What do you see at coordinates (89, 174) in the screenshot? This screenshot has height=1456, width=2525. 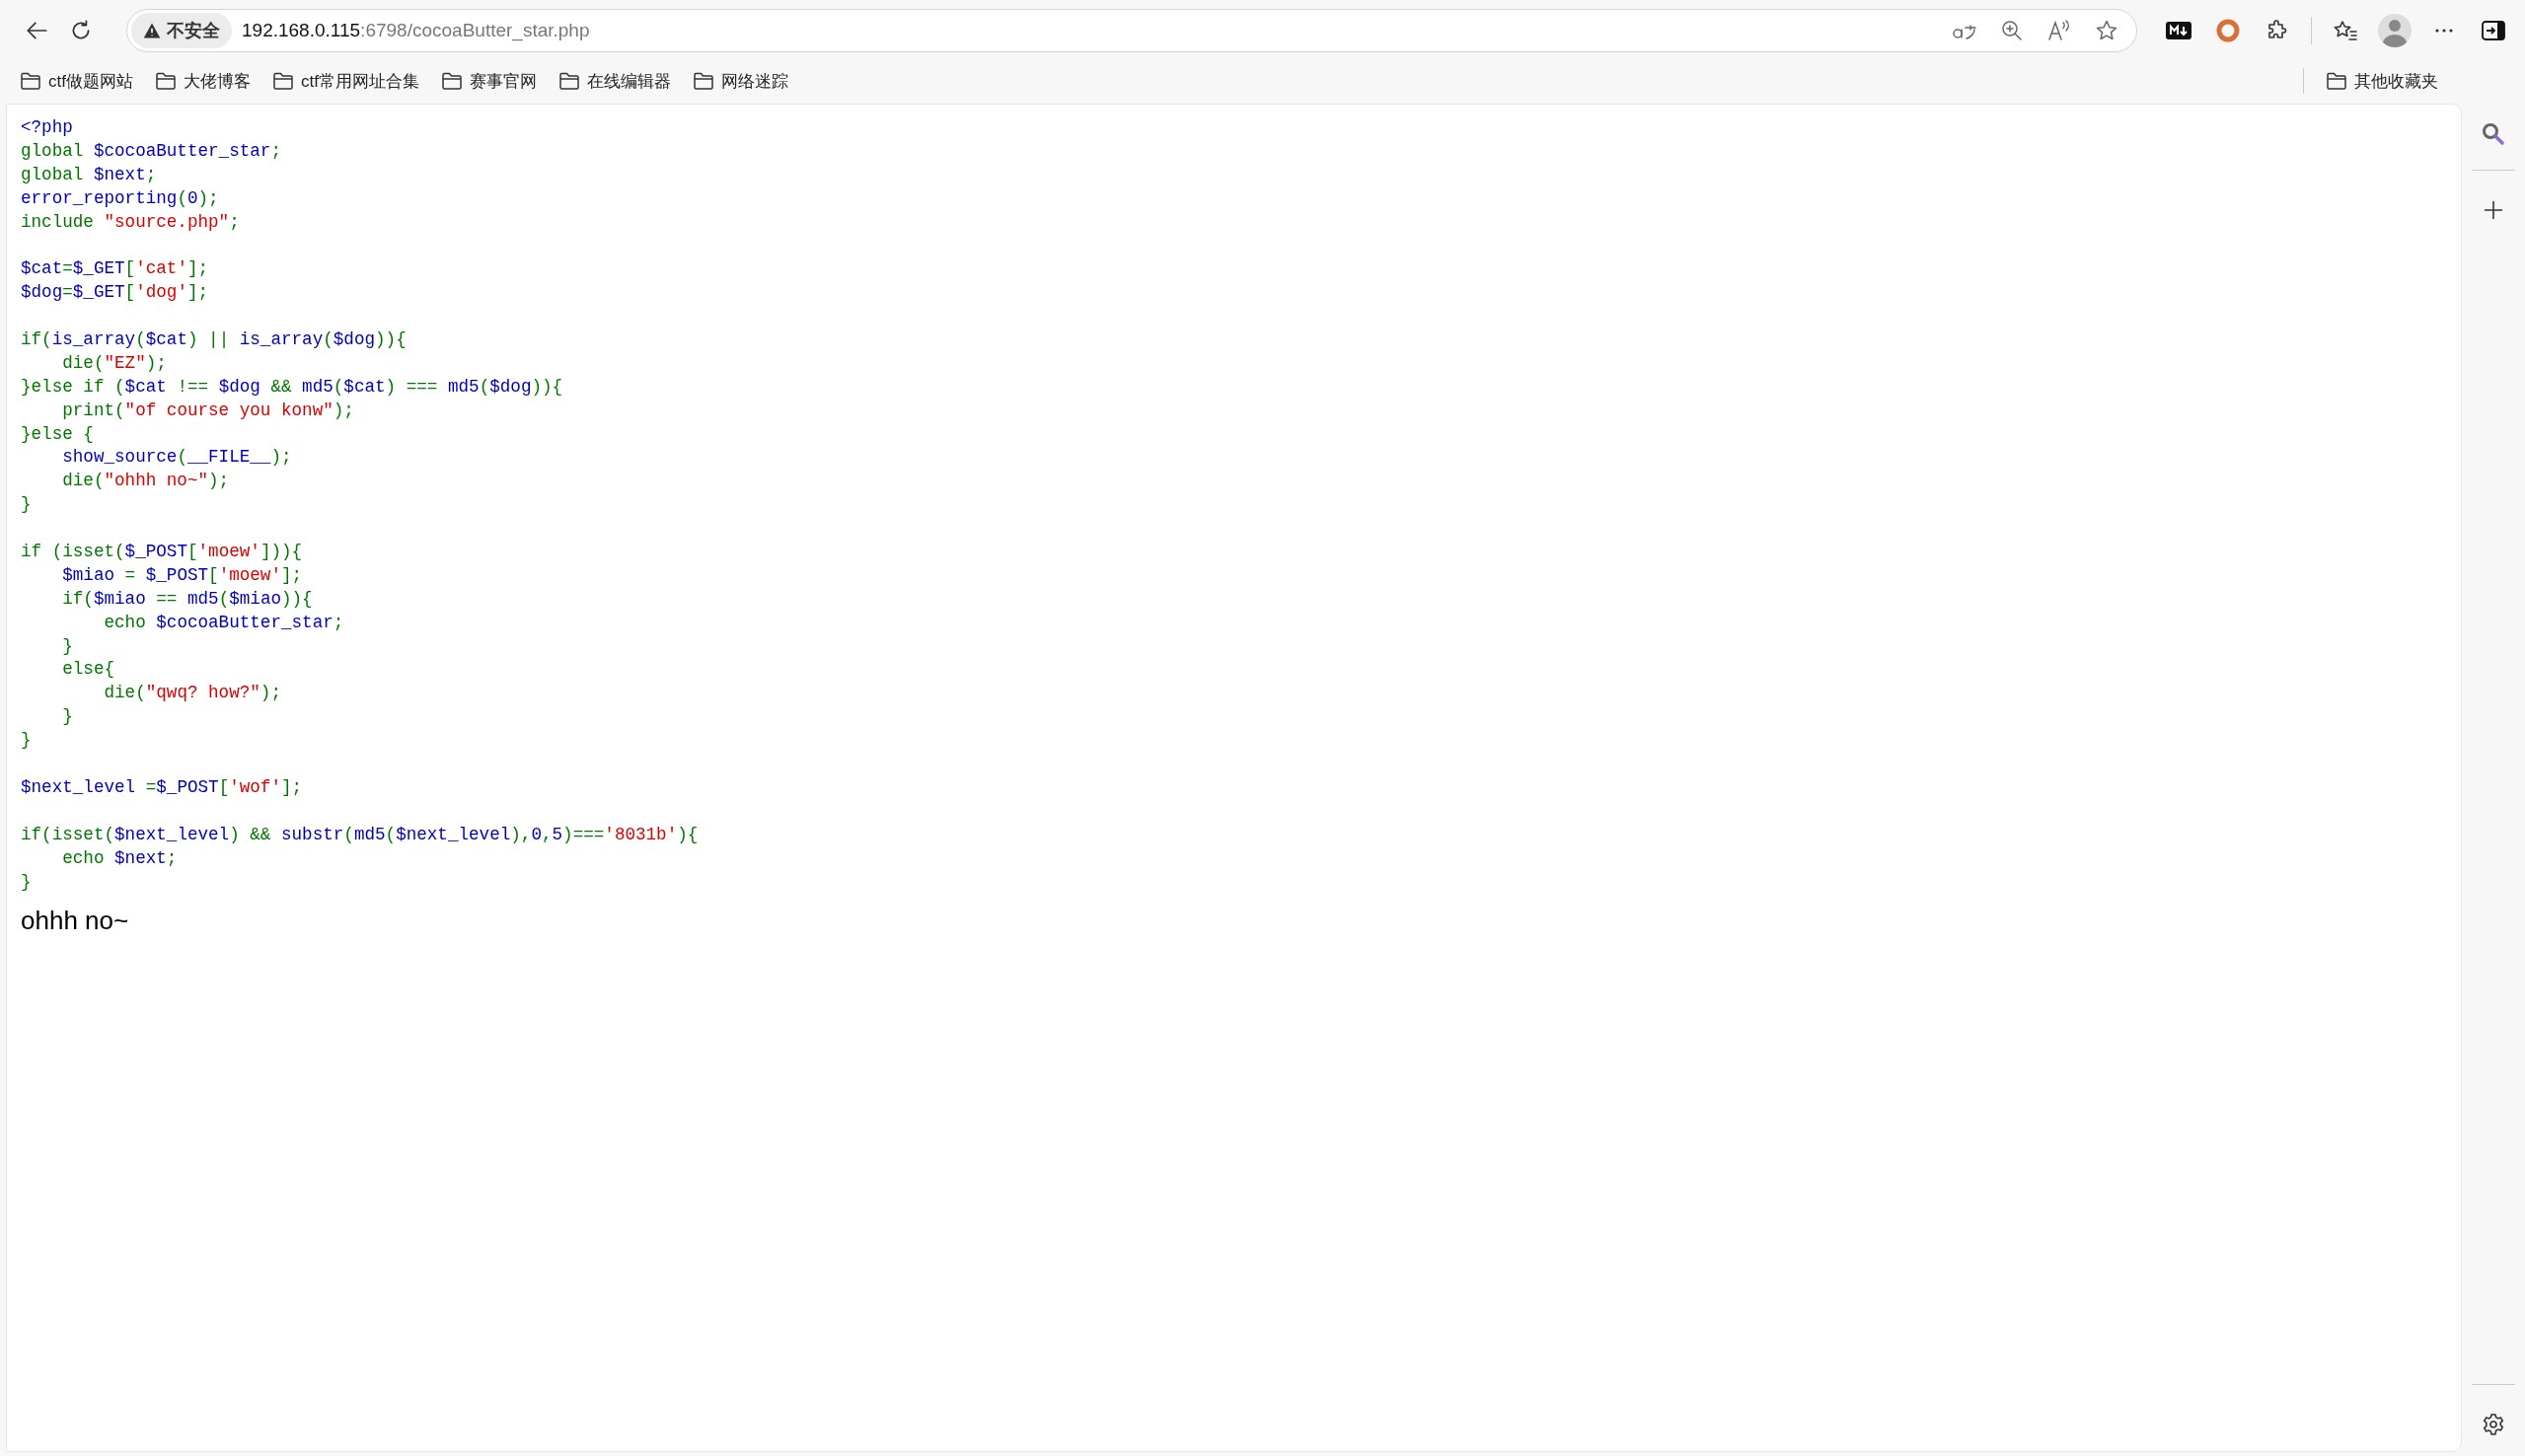 I see `code-line: global $next;` at bounding box center [89, 174].